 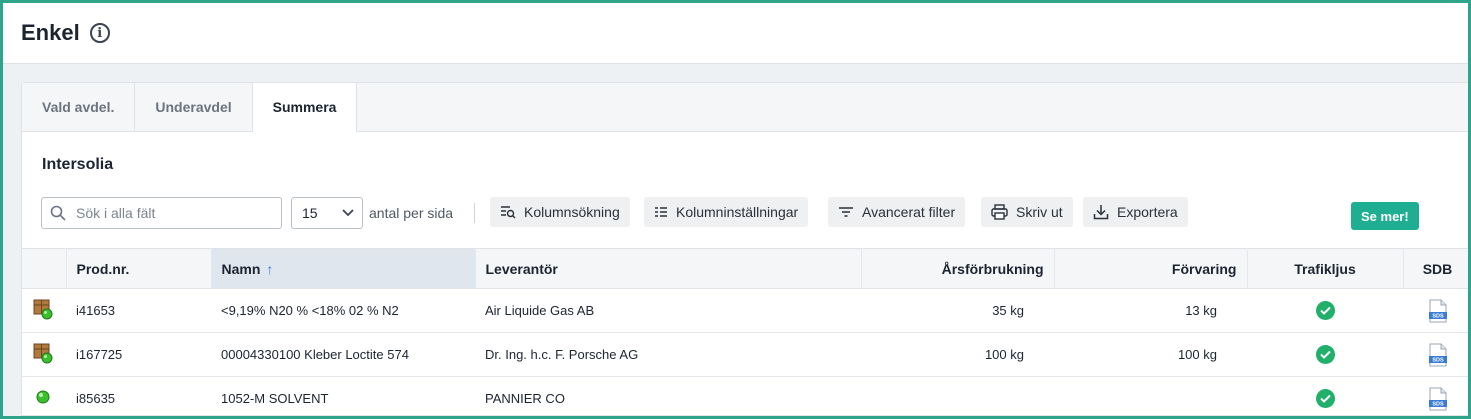 I want to click on advanced-filter-button: Avancerat filter, so click(x=897, y=212).